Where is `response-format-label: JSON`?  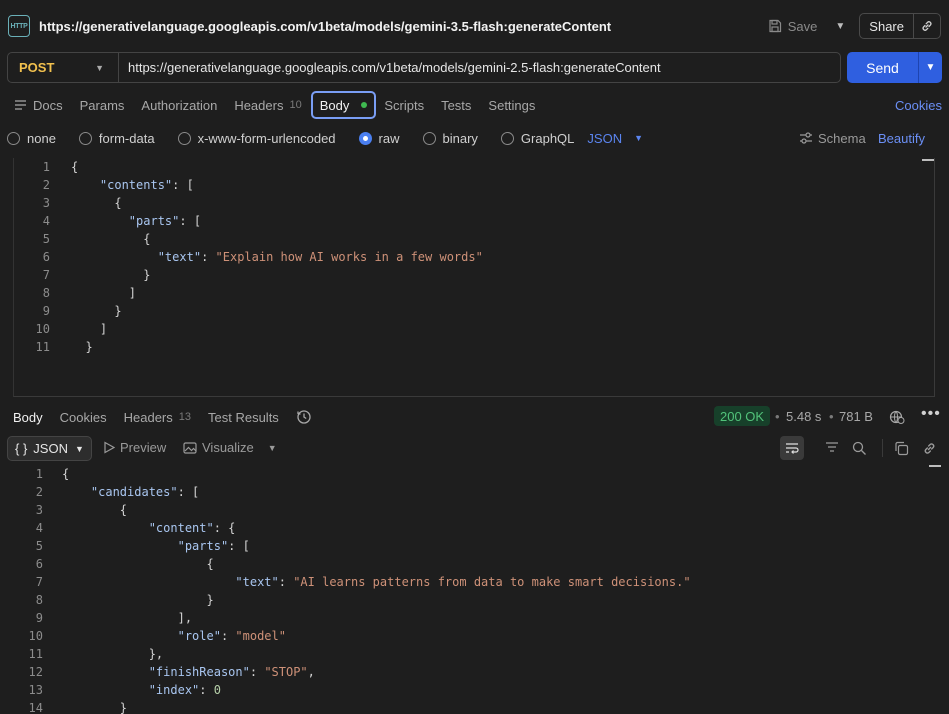
response-format-label: JSON is located at coordinates (50, 448).